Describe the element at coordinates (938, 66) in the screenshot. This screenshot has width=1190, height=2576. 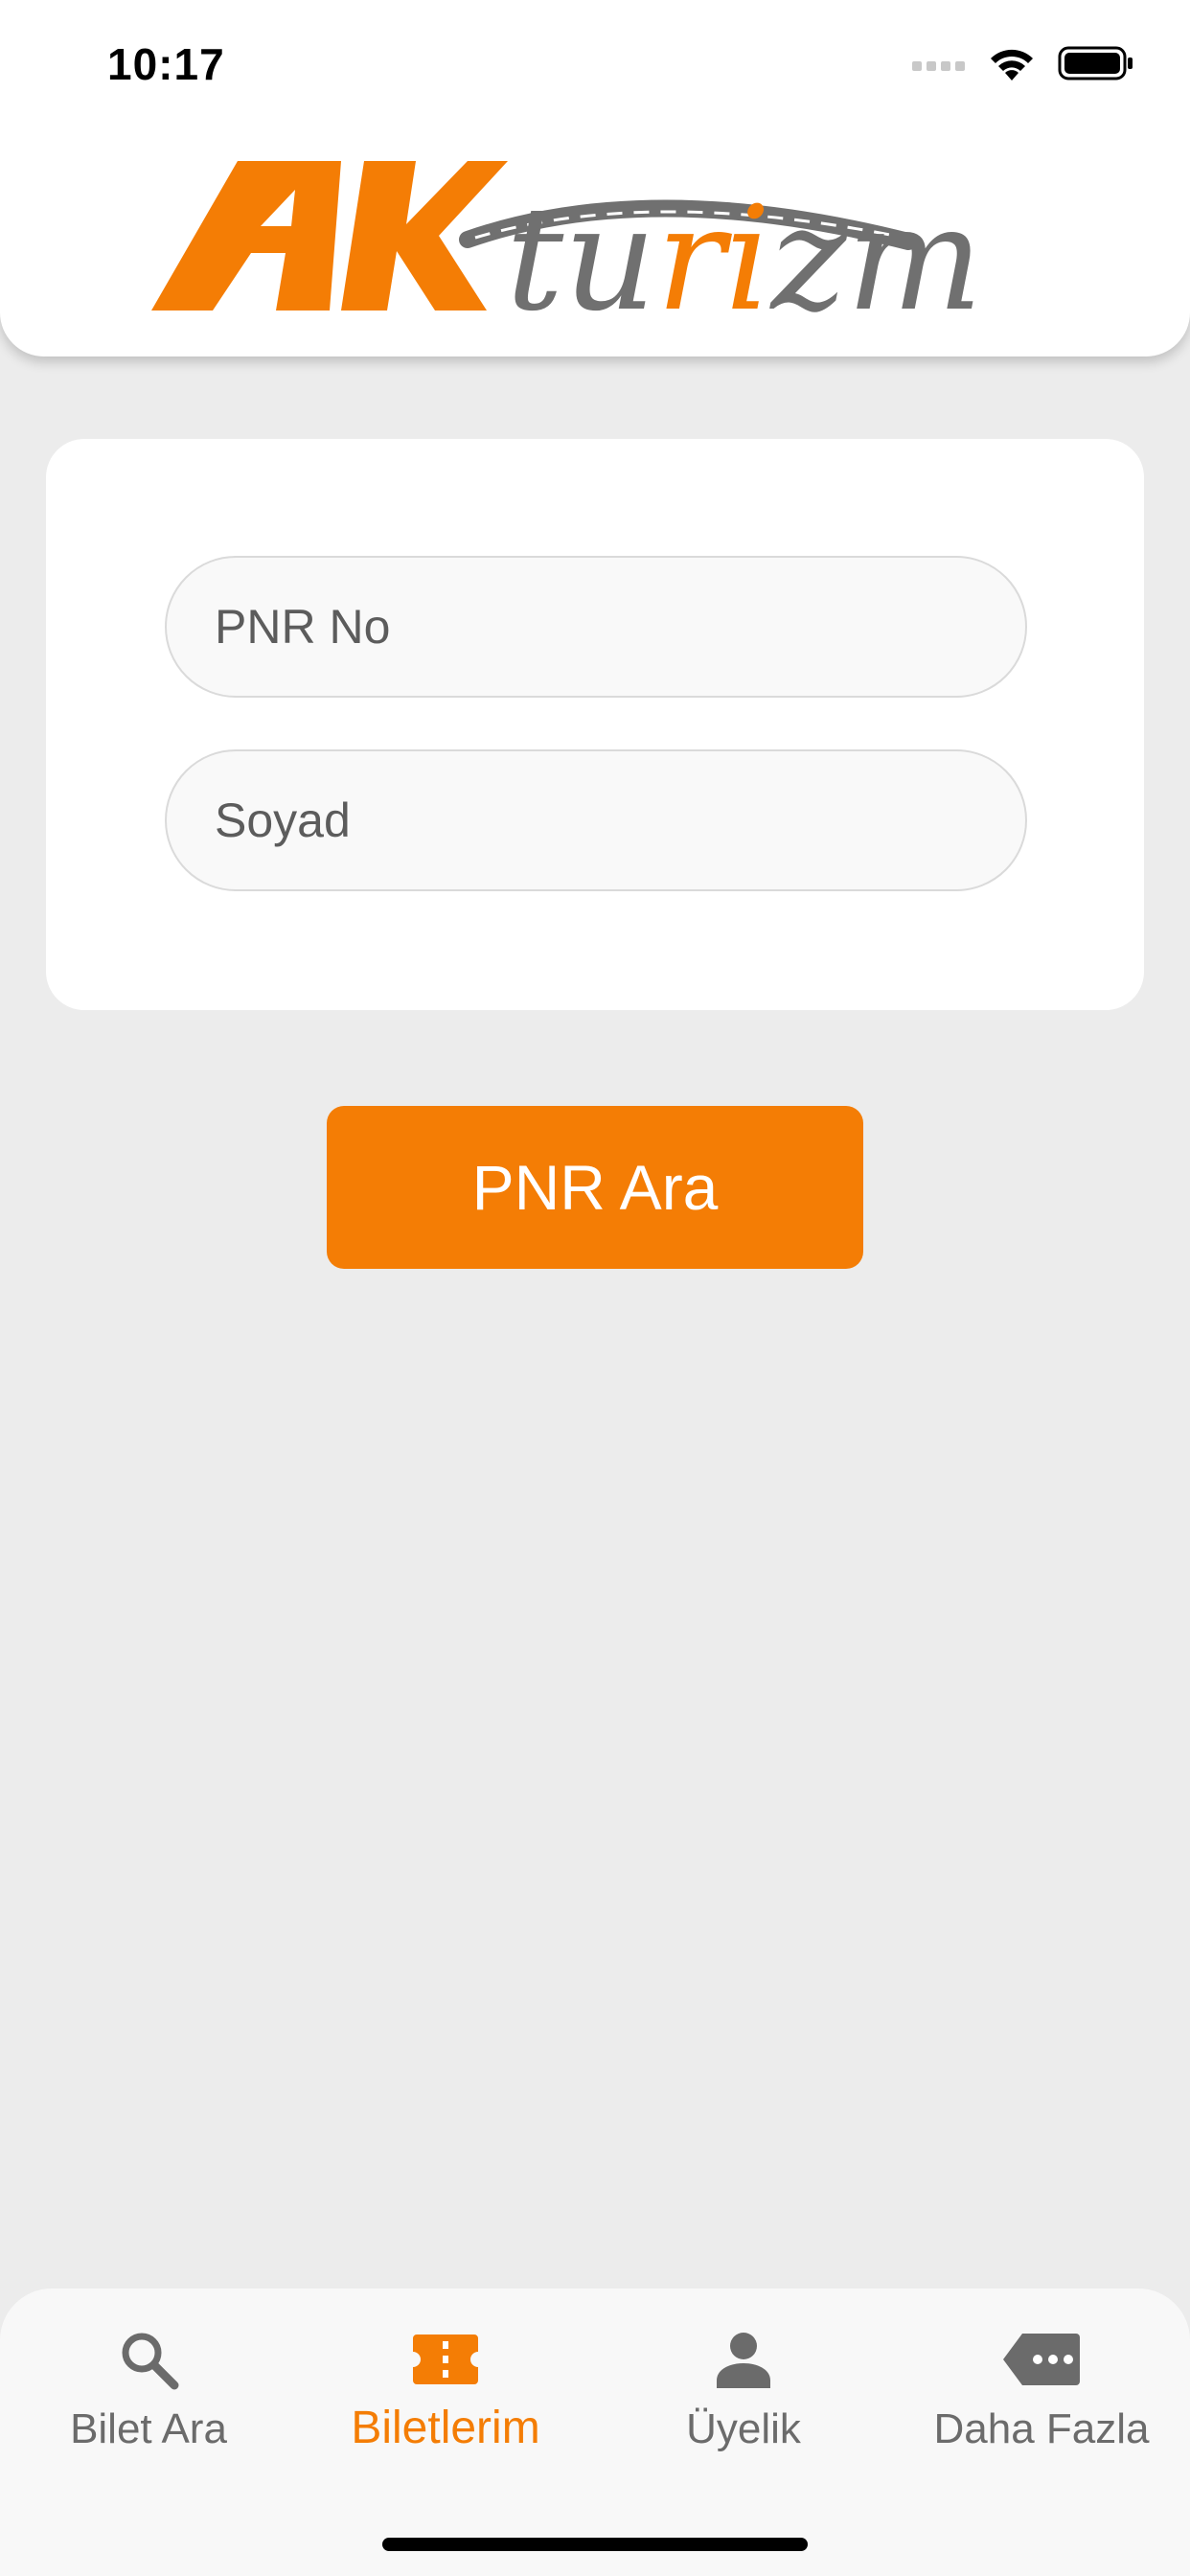
I see `signal-icon` at that location.